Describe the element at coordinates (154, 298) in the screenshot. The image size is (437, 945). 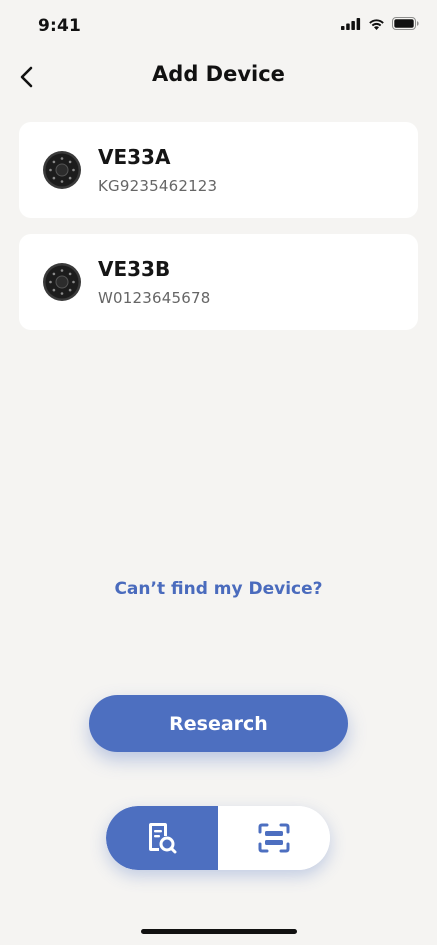
I see `device-serial: W0123645678` at that location.